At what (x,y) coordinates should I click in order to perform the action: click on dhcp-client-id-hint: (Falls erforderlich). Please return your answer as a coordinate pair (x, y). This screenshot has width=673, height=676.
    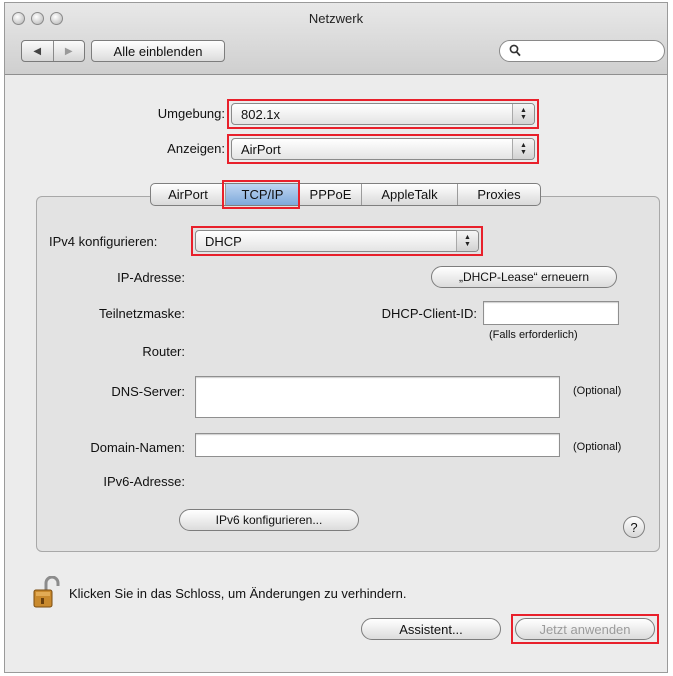
    Looking at the image, I should click on (533, 335).